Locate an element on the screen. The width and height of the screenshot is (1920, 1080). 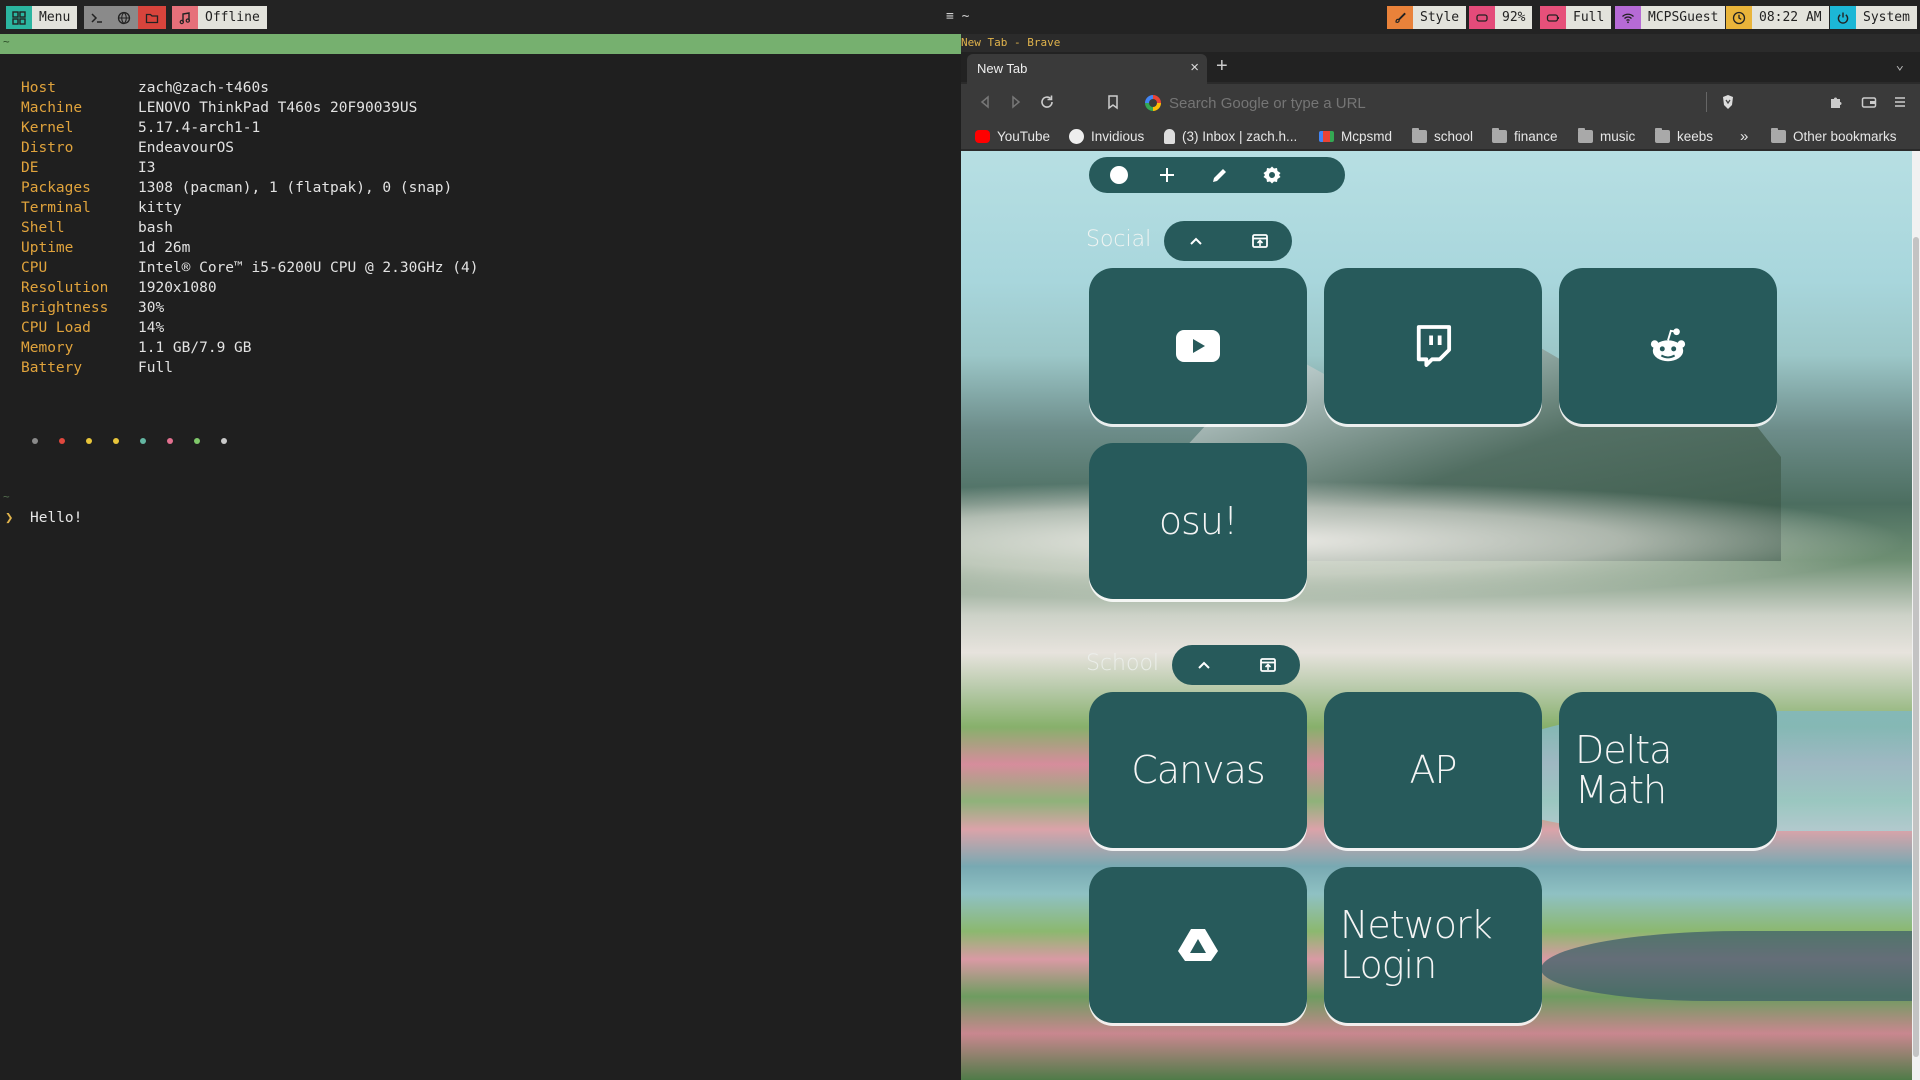
music-note-icon is located at coordinates (185, 17).